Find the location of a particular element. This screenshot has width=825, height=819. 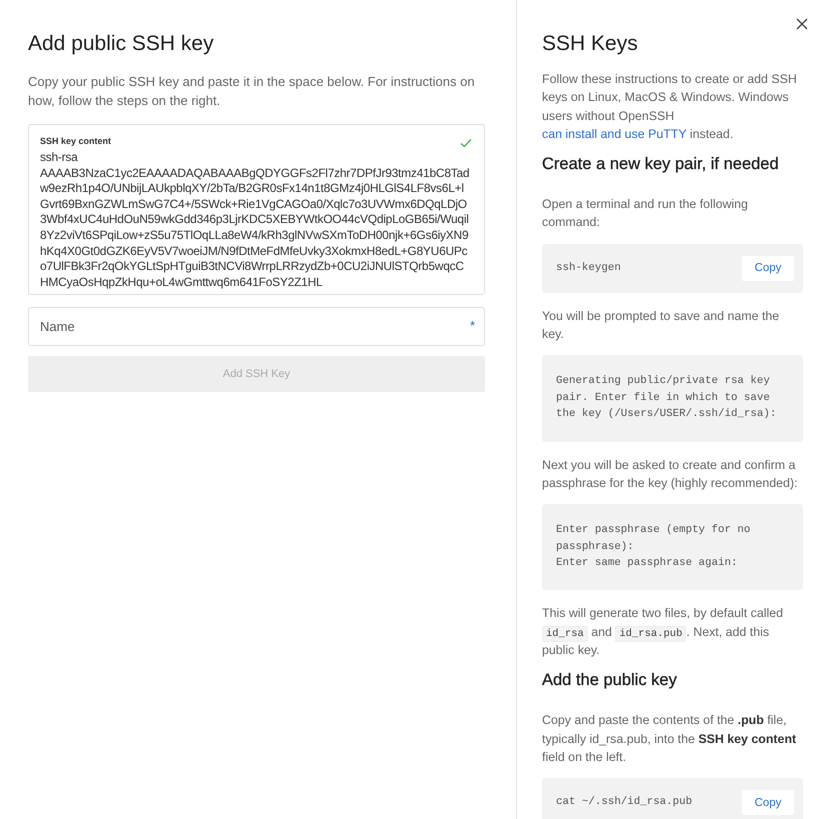

command-text: Generating public/private rsa key pair. Enter file in which to save the key (/Users/USER/.ssh/id_rsa): is located at coordinates (667, 398).